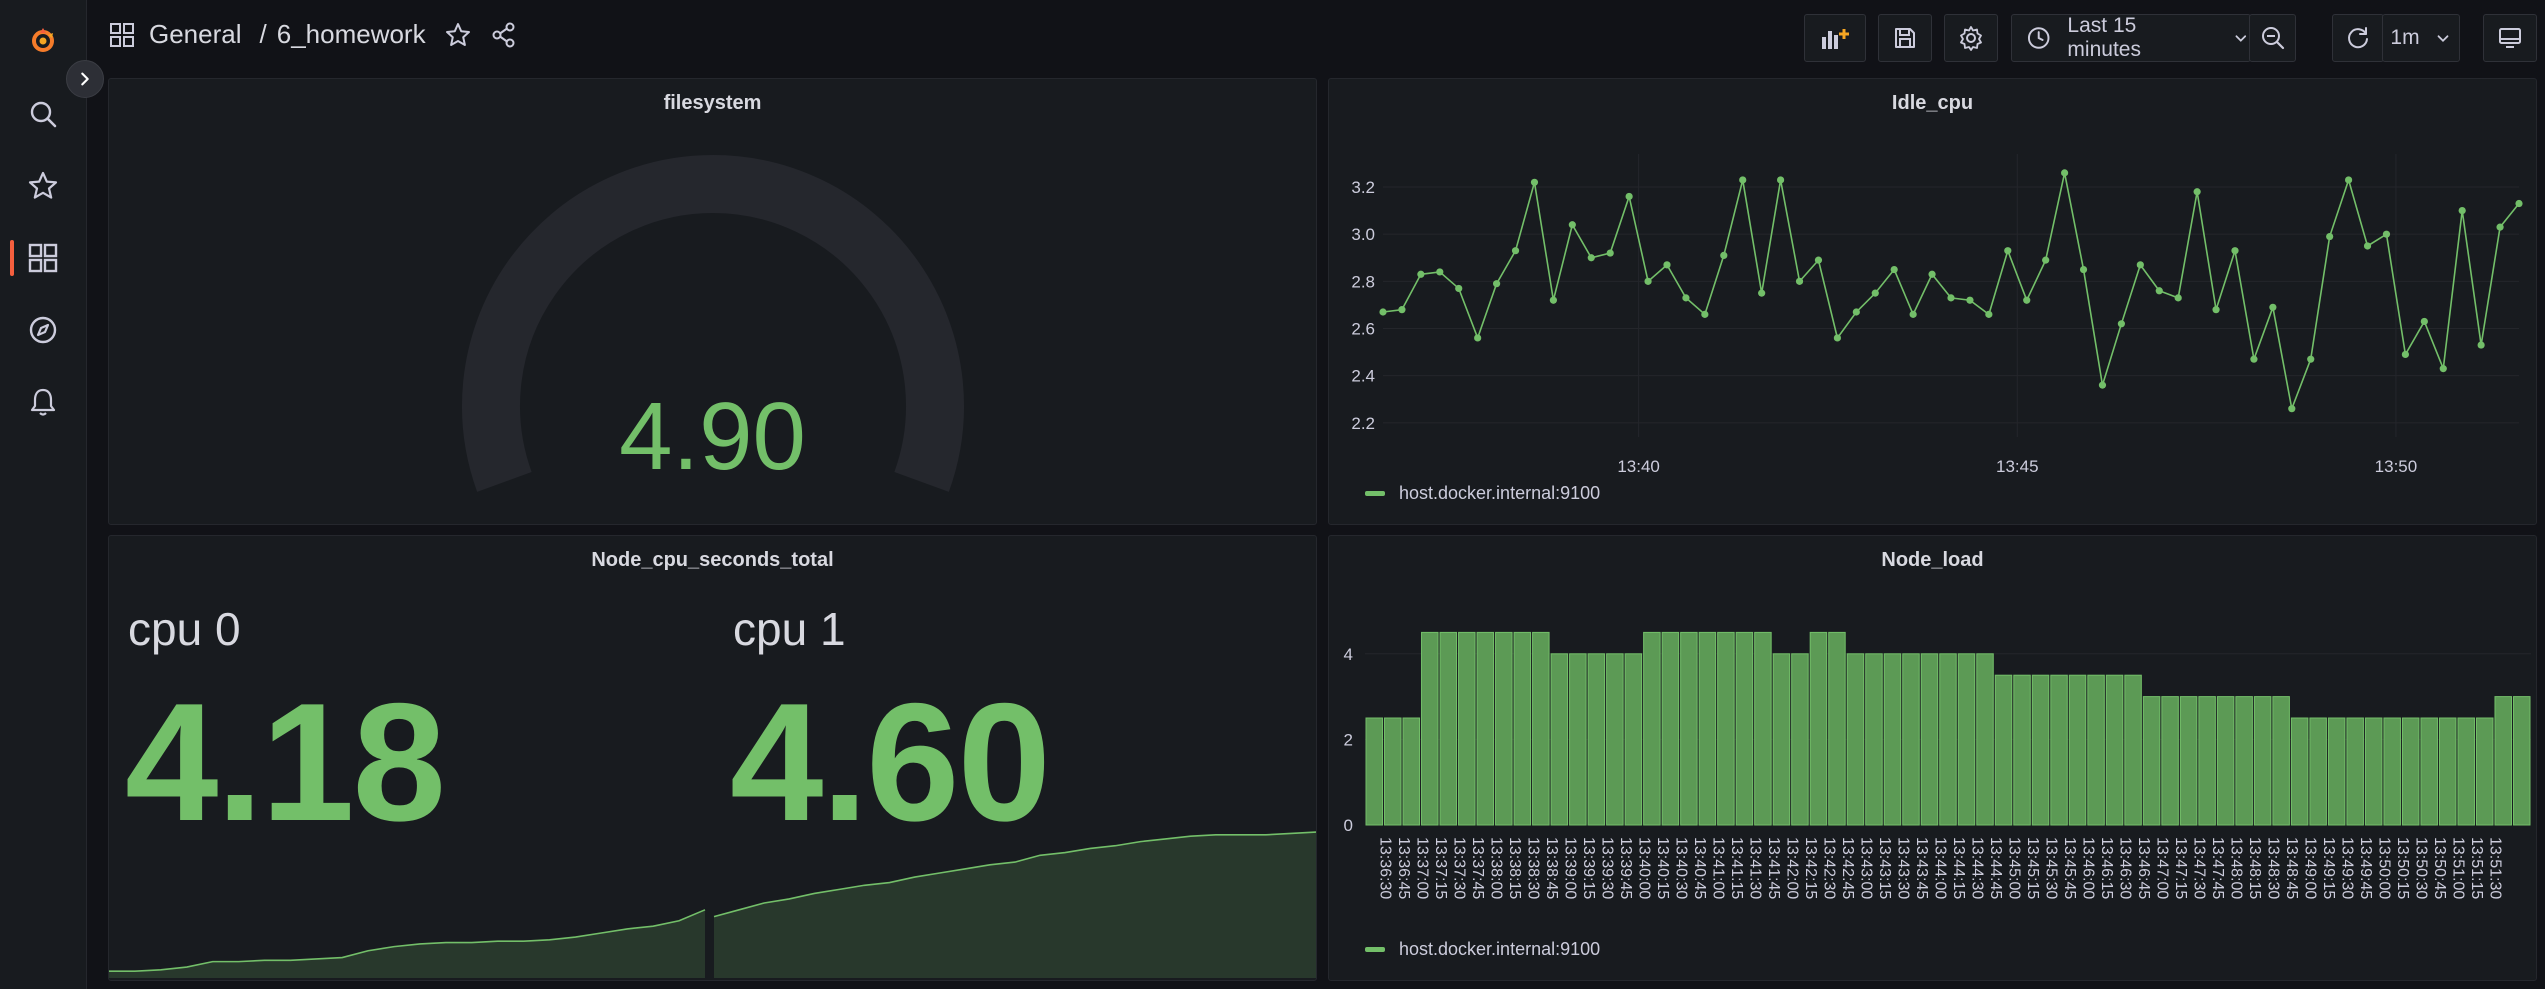  I want to click on legend-label: host.docker.internal:9100, so click(1500, 493).